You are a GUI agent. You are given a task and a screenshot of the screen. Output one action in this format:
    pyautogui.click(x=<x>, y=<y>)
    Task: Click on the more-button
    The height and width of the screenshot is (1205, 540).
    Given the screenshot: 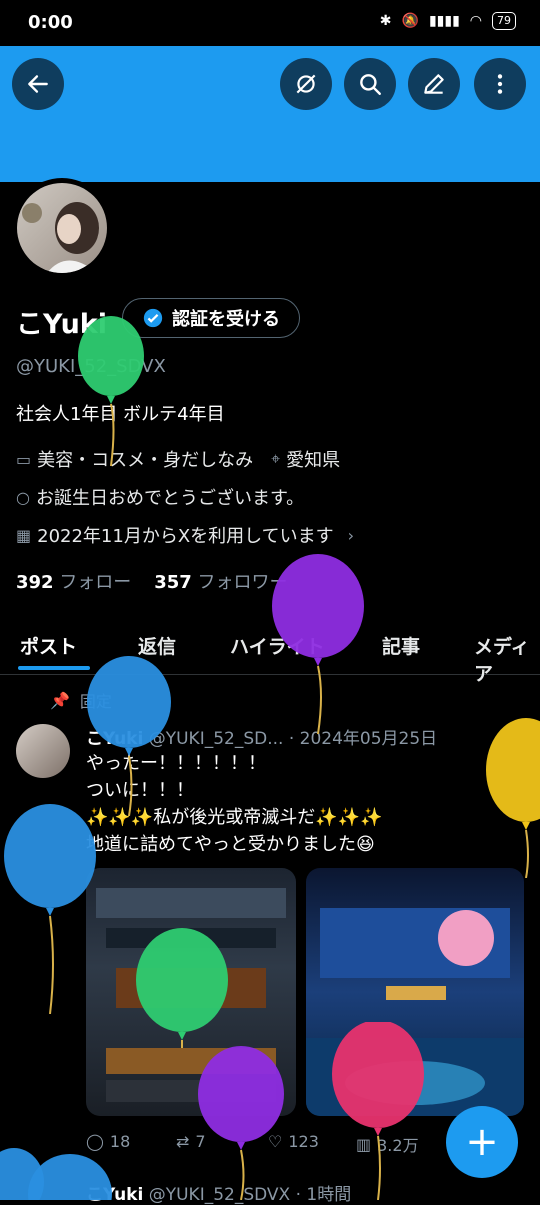 What is the action you would take?
    pyautogui.click(x=500, y=84)
    